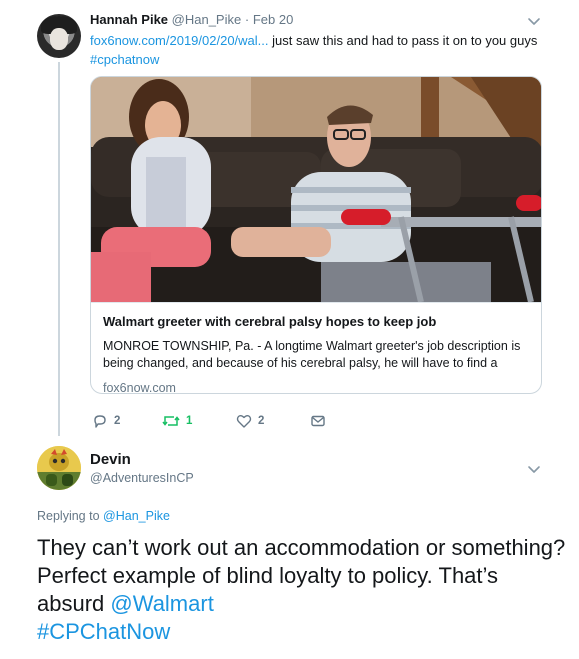 The width and height of the screenshot is (579, 659). Describe the element at coordinates (139, 387) in the screenshot. I see `card-domain: fox6now.com` at that location.